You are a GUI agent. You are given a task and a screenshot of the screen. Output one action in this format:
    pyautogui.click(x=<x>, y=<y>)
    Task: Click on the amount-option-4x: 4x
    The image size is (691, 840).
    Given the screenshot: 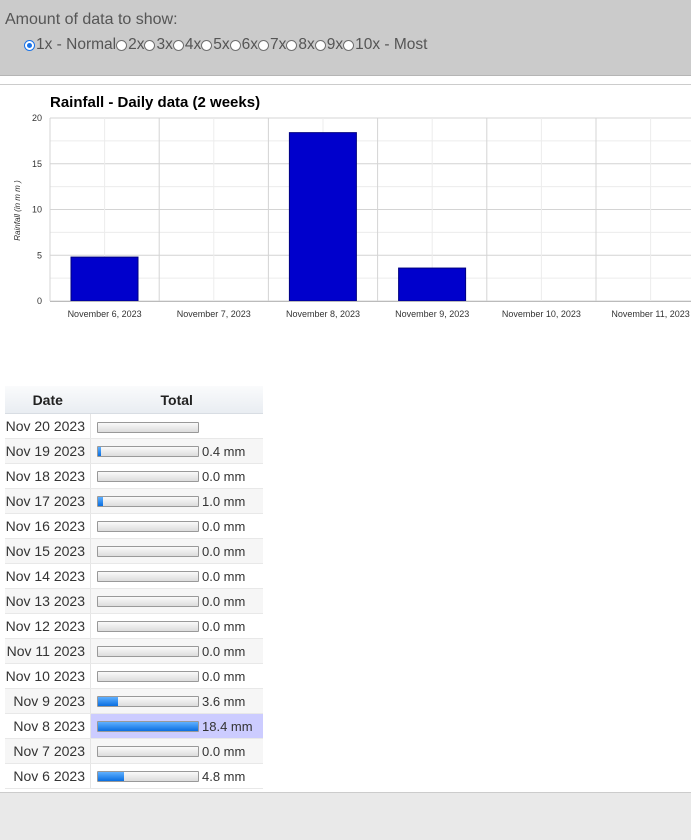 What is the action you would take?
    pyautogui.click(x=187, y=45)
    